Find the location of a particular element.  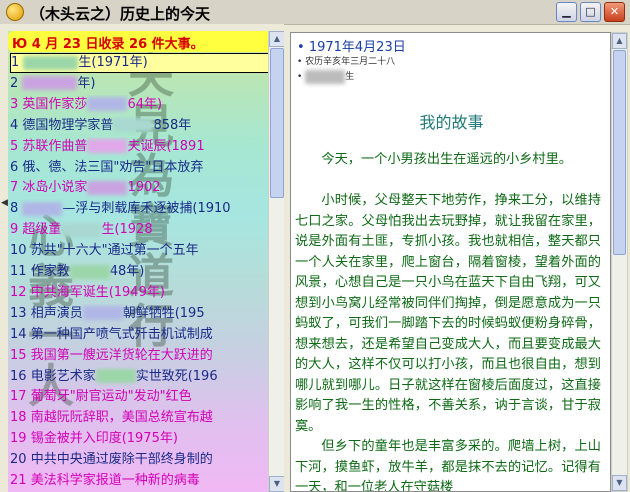

item-text-tail: 858年 is located at coordinates (172, 125).